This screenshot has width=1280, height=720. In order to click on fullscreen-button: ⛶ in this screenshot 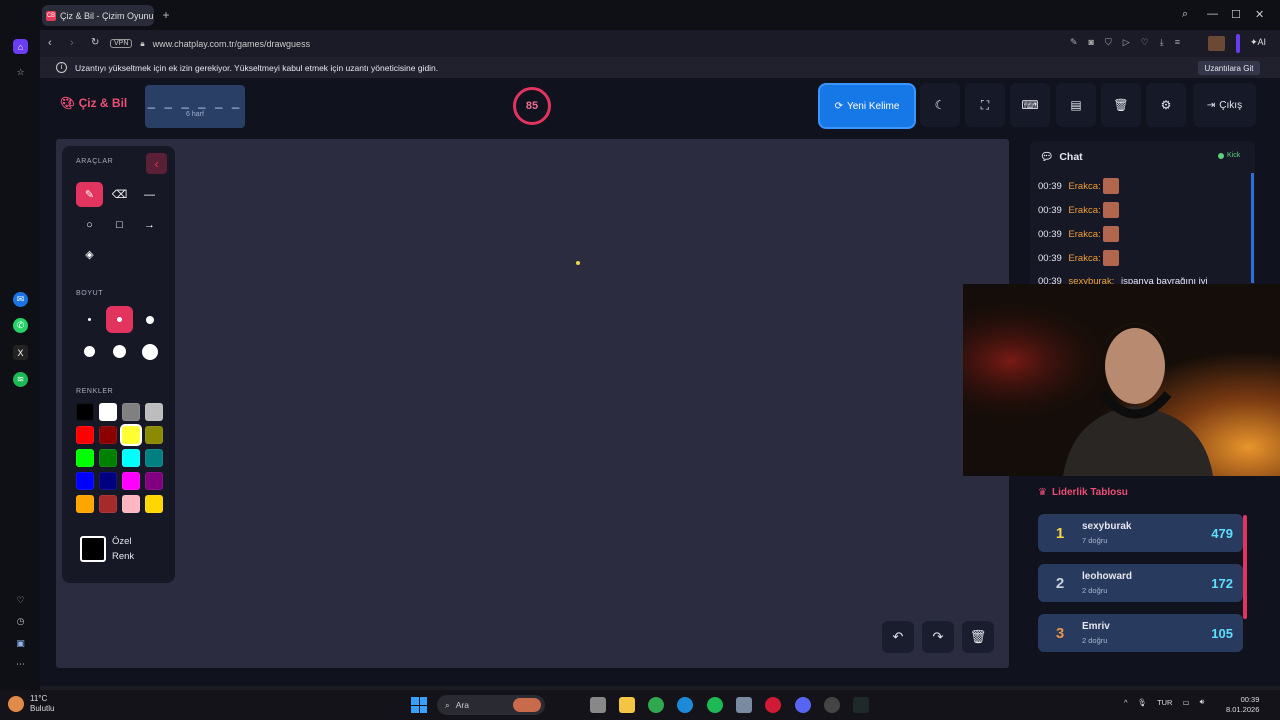, I will do `click(985, 105)`.